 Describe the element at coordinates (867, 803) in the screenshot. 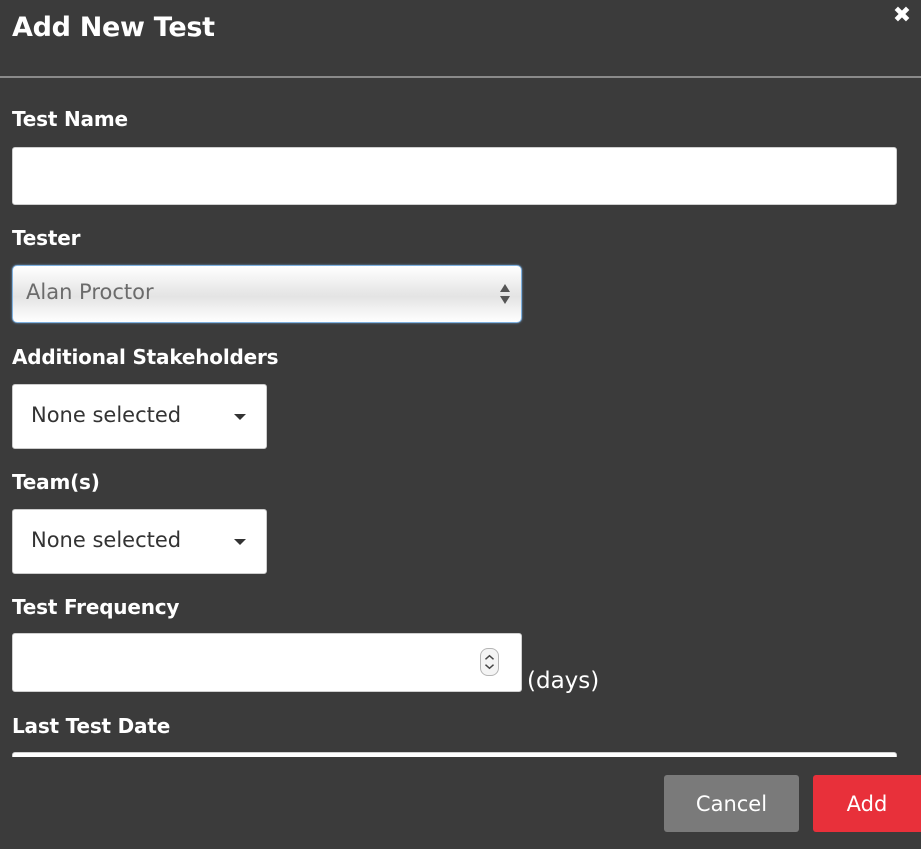

I see `add-button: Add` at that location.